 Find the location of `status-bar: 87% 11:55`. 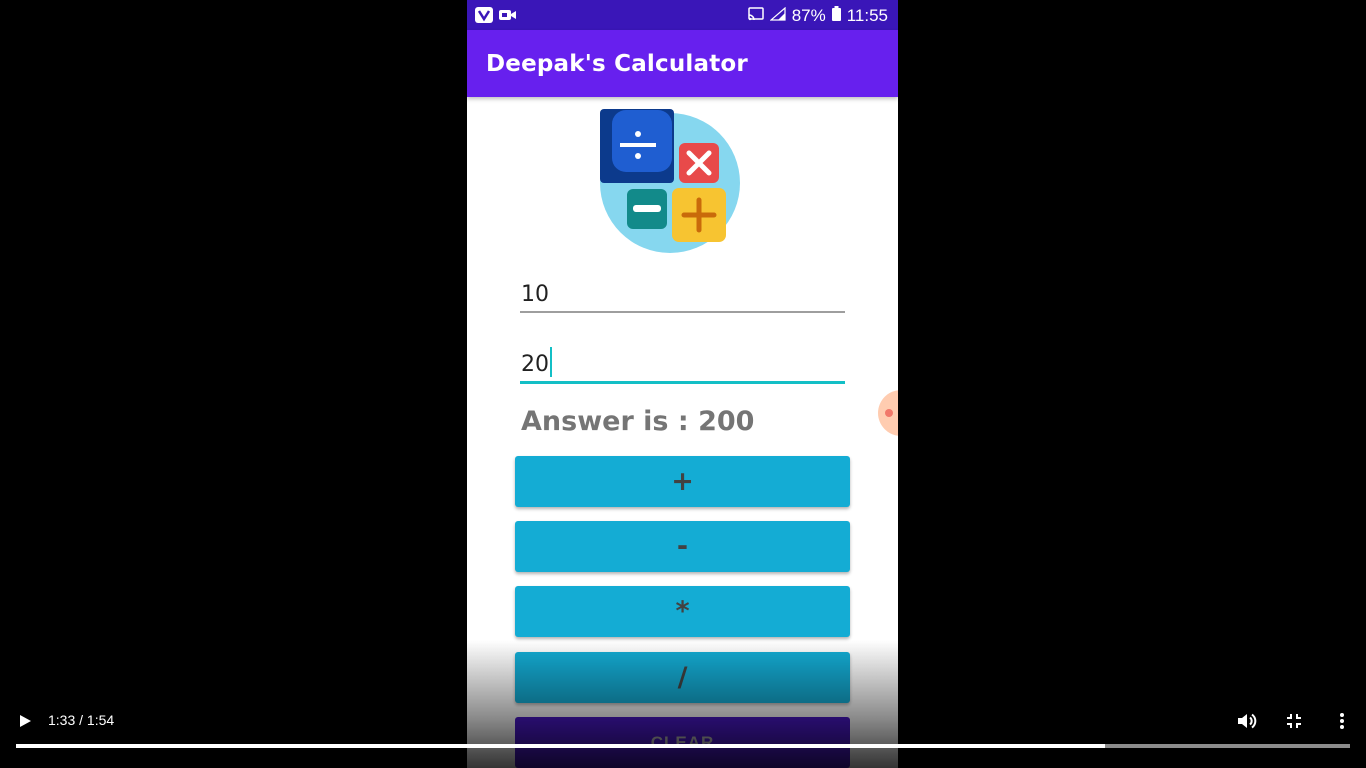

status-bar: 87% 11:55 is located at coordinates (682, 15).